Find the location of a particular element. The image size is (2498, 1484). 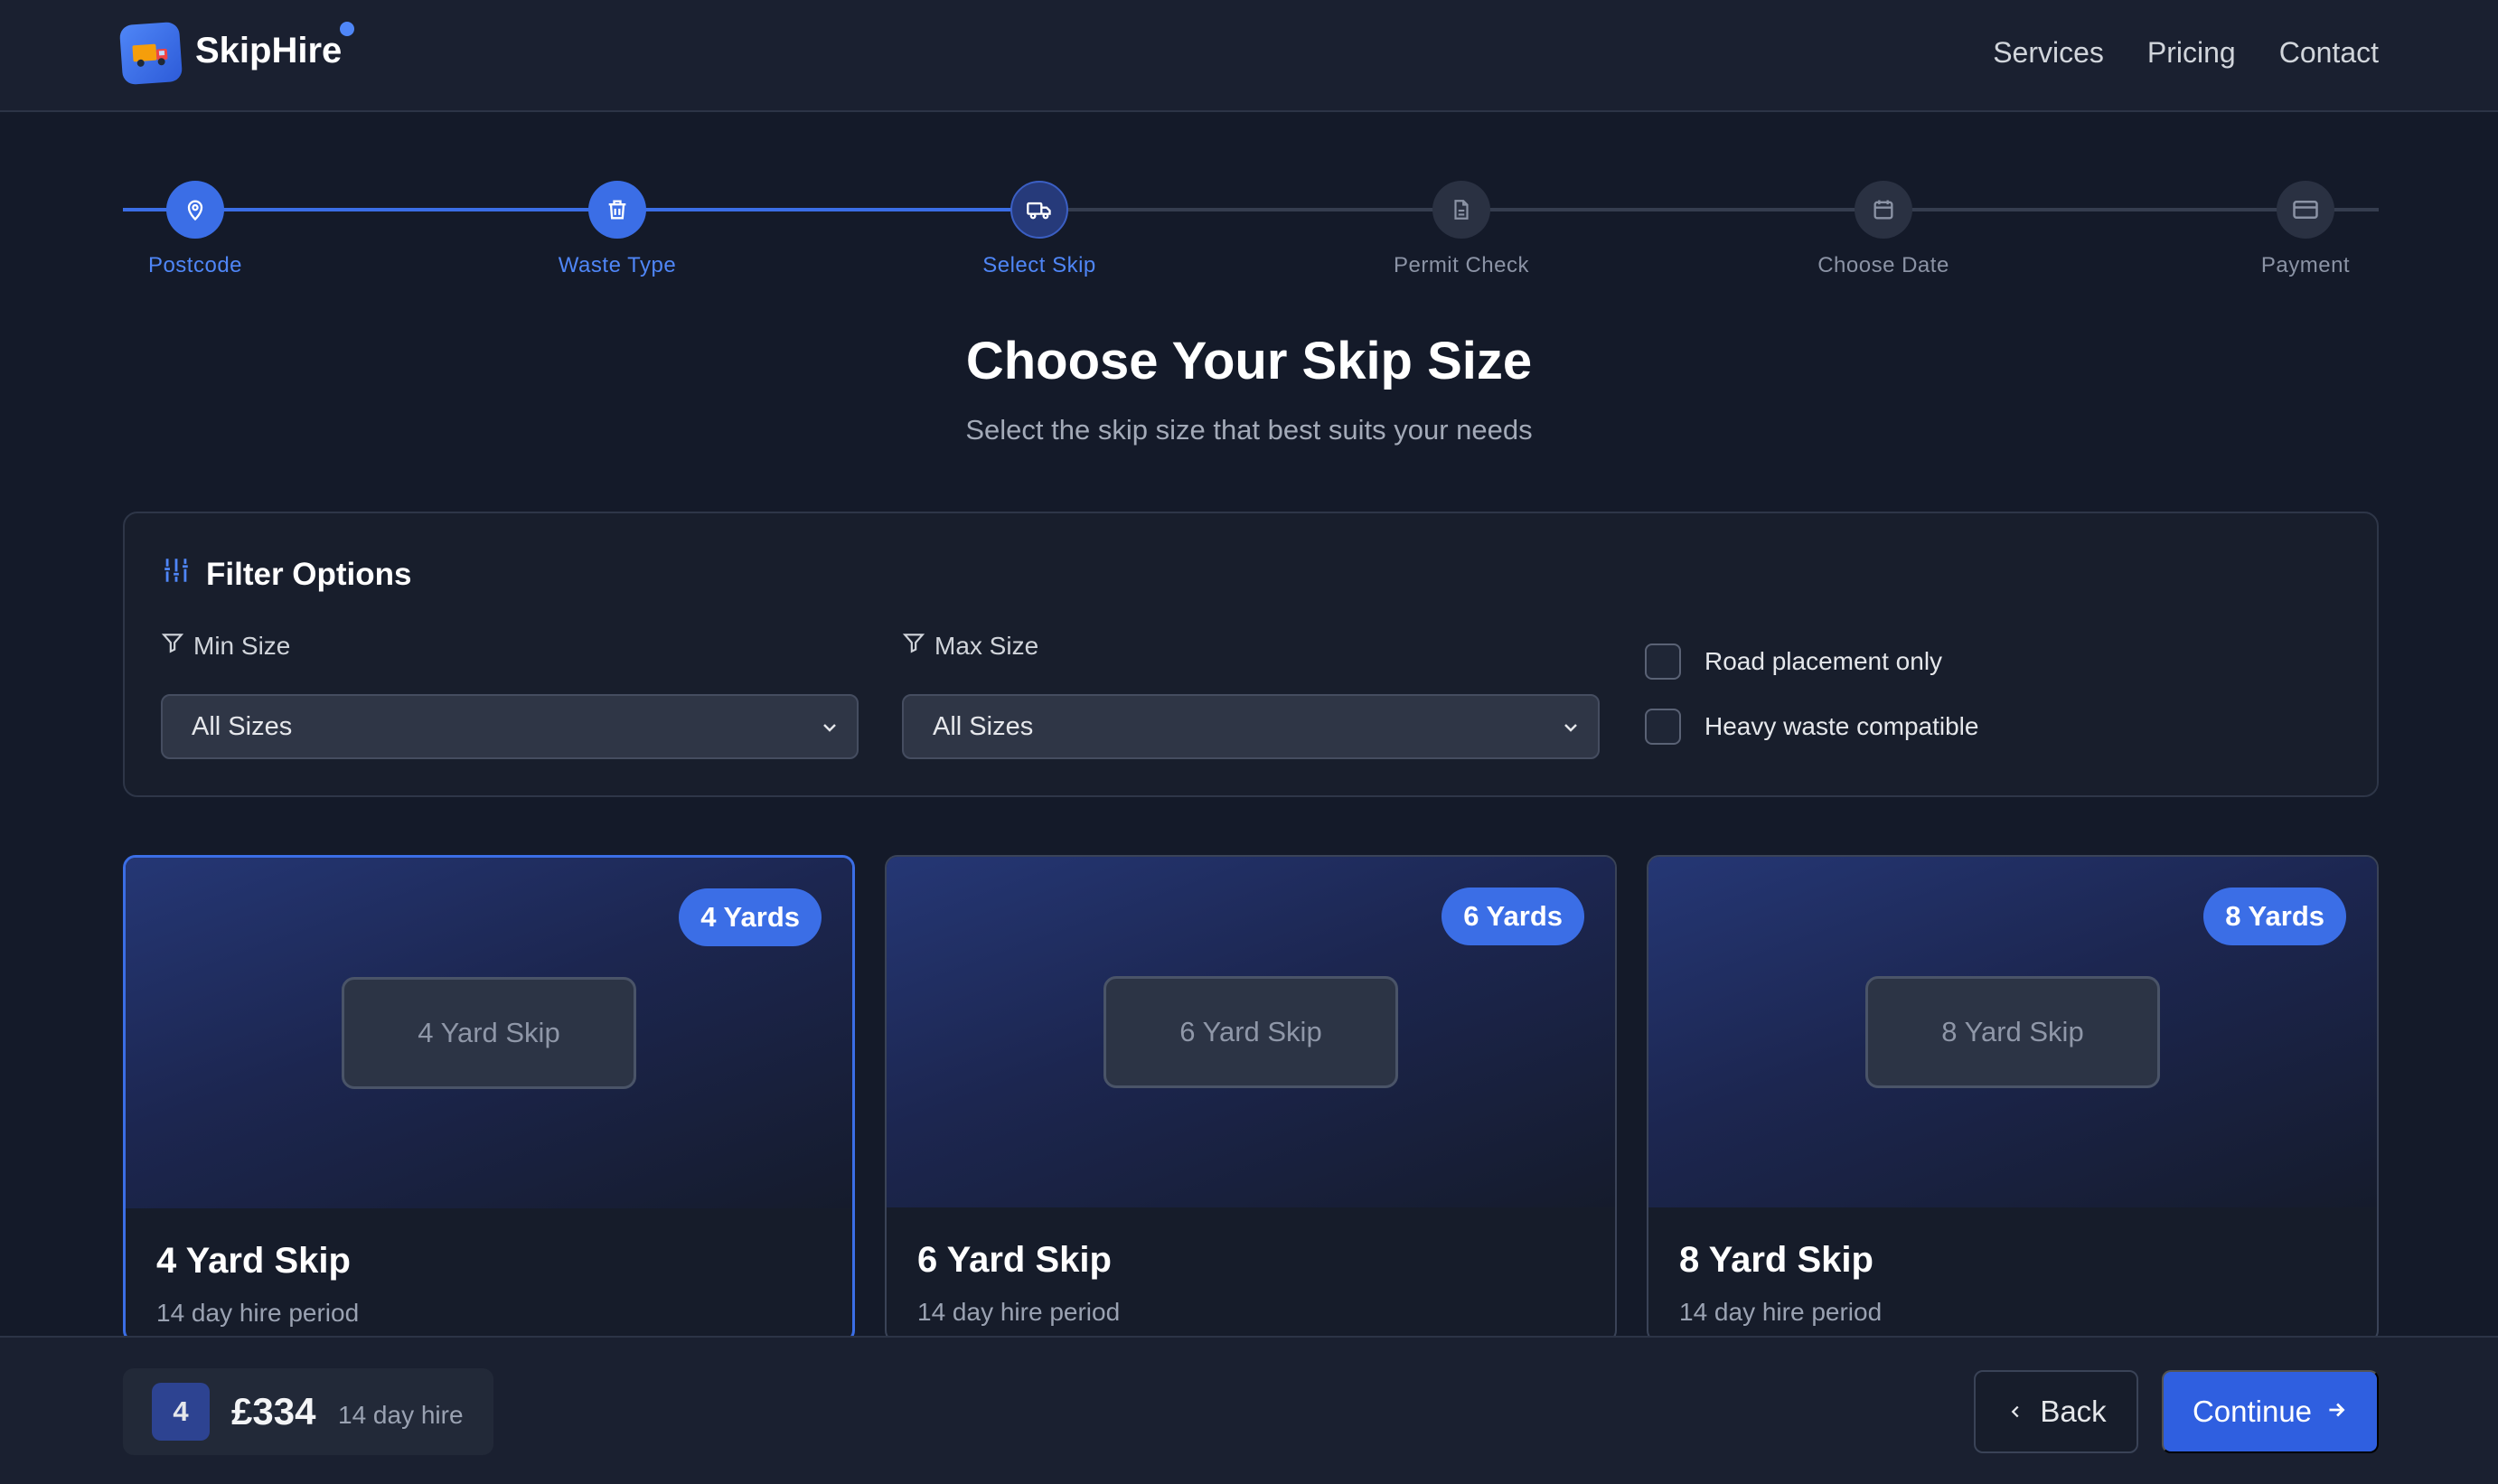

step-label: Payment is located at coordinates (2305, 265).